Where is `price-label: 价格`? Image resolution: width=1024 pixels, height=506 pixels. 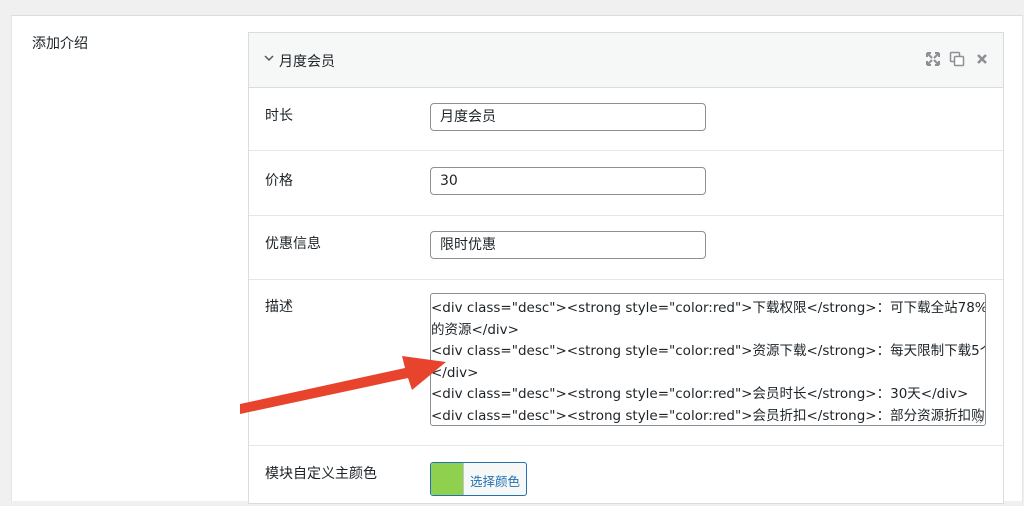
price-label: 价格 is located at coordinates (279, 181).